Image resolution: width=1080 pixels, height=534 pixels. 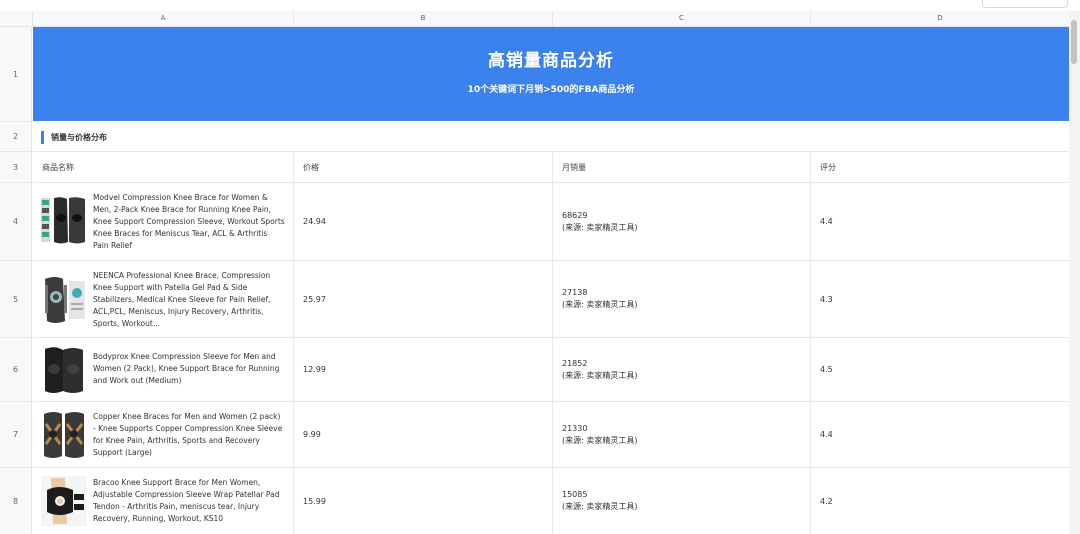 What do you see at coordinates (682, 299) in the screenshot?
I see `sales-cell: 27138 (来源: 卖家精灵工具)` at bounding box center [682, 299].